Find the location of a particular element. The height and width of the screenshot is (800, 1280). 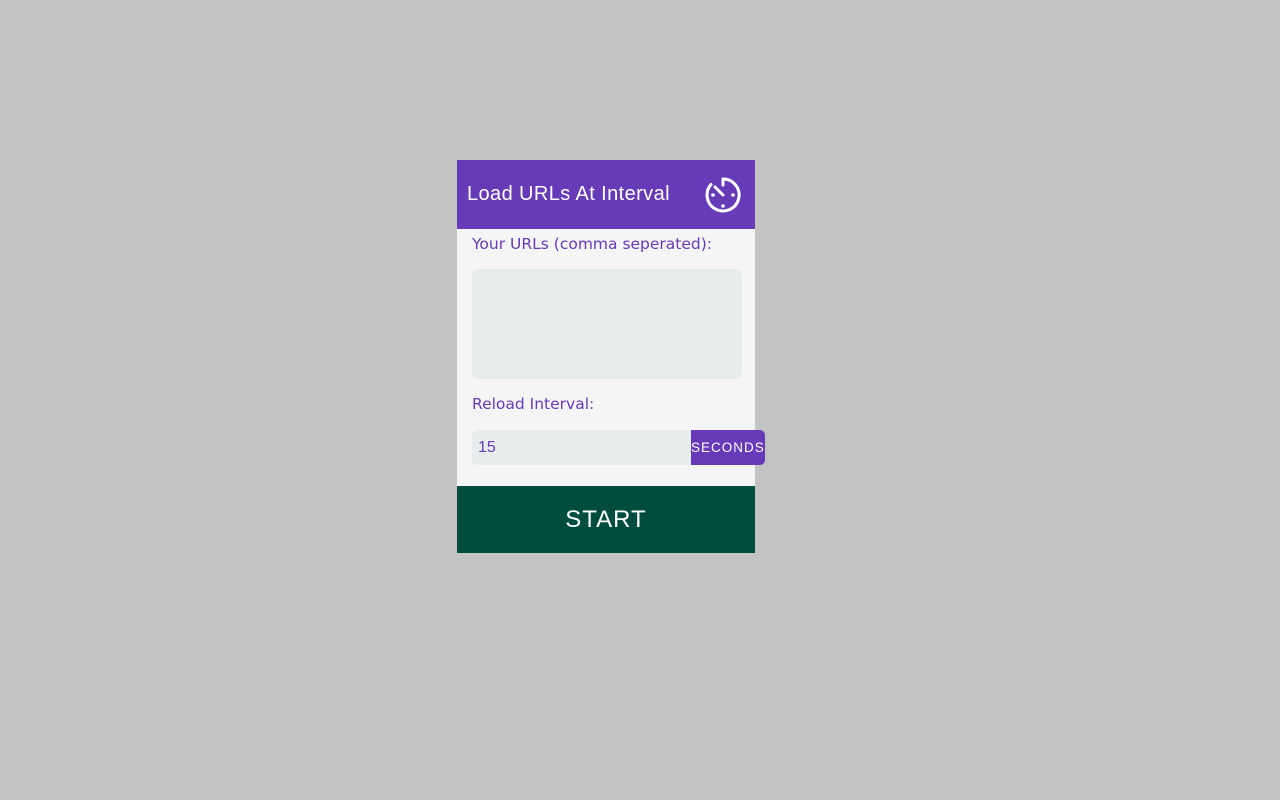

interval-input is located at coordinates (581, 447).